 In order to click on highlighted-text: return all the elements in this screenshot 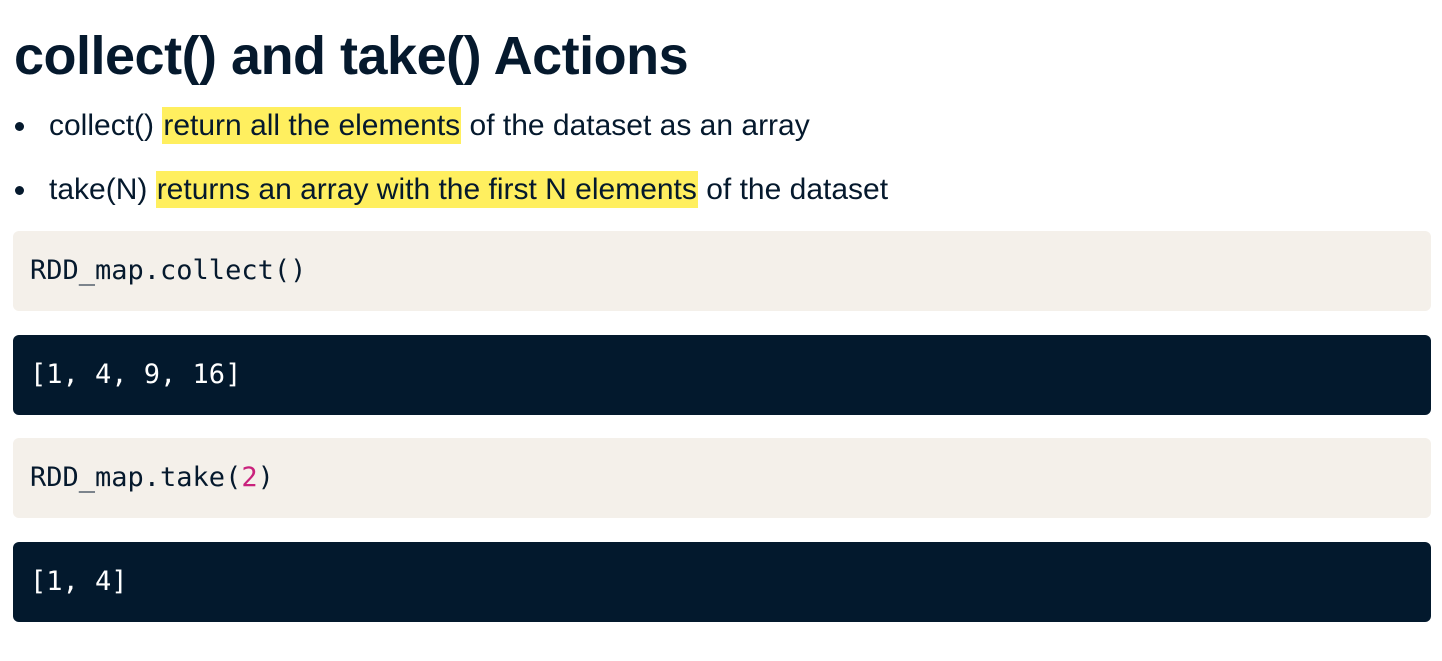, I will do `click(312, 125)`.